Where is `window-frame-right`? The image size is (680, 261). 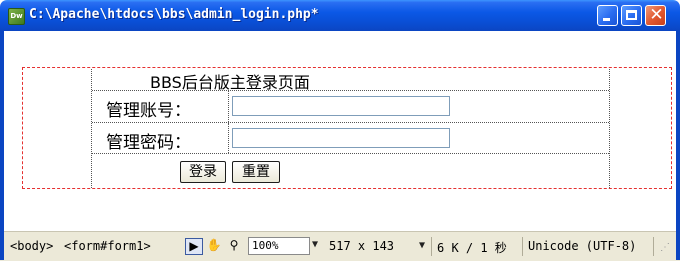 window-frame-right is located at coordinates (678, 145).